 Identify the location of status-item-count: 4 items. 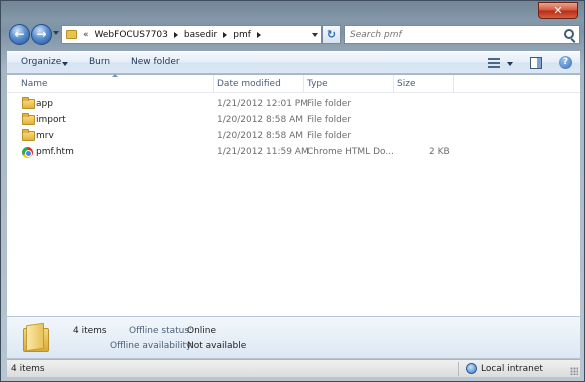
(28, 369).